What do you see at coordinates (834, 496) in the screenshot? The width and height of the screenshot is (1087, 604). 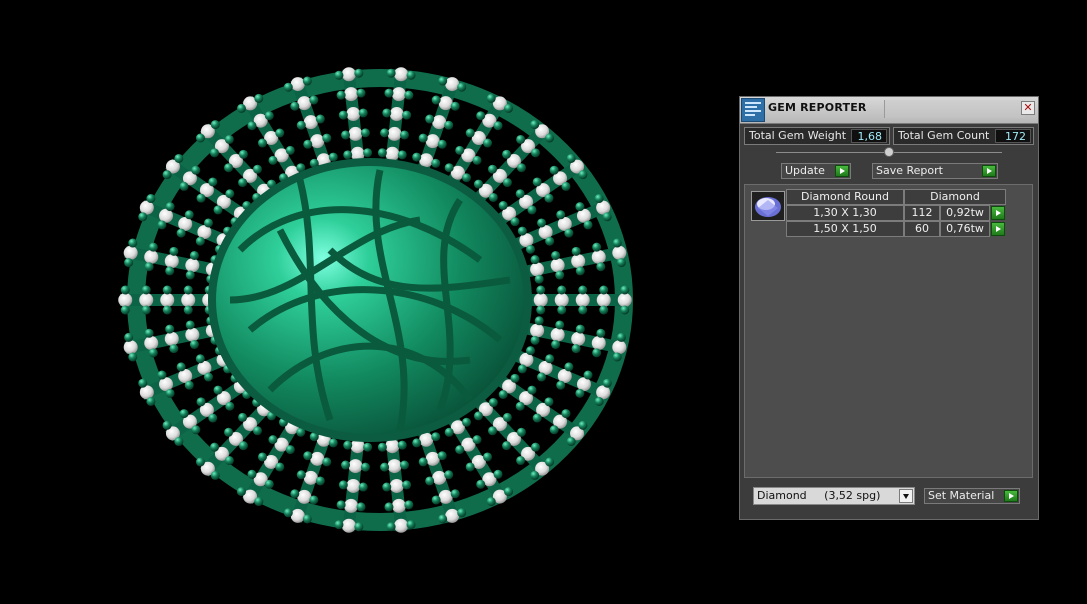 I see `material-select: Diamond (3,52 spg)` at bounding box center [834, 496].